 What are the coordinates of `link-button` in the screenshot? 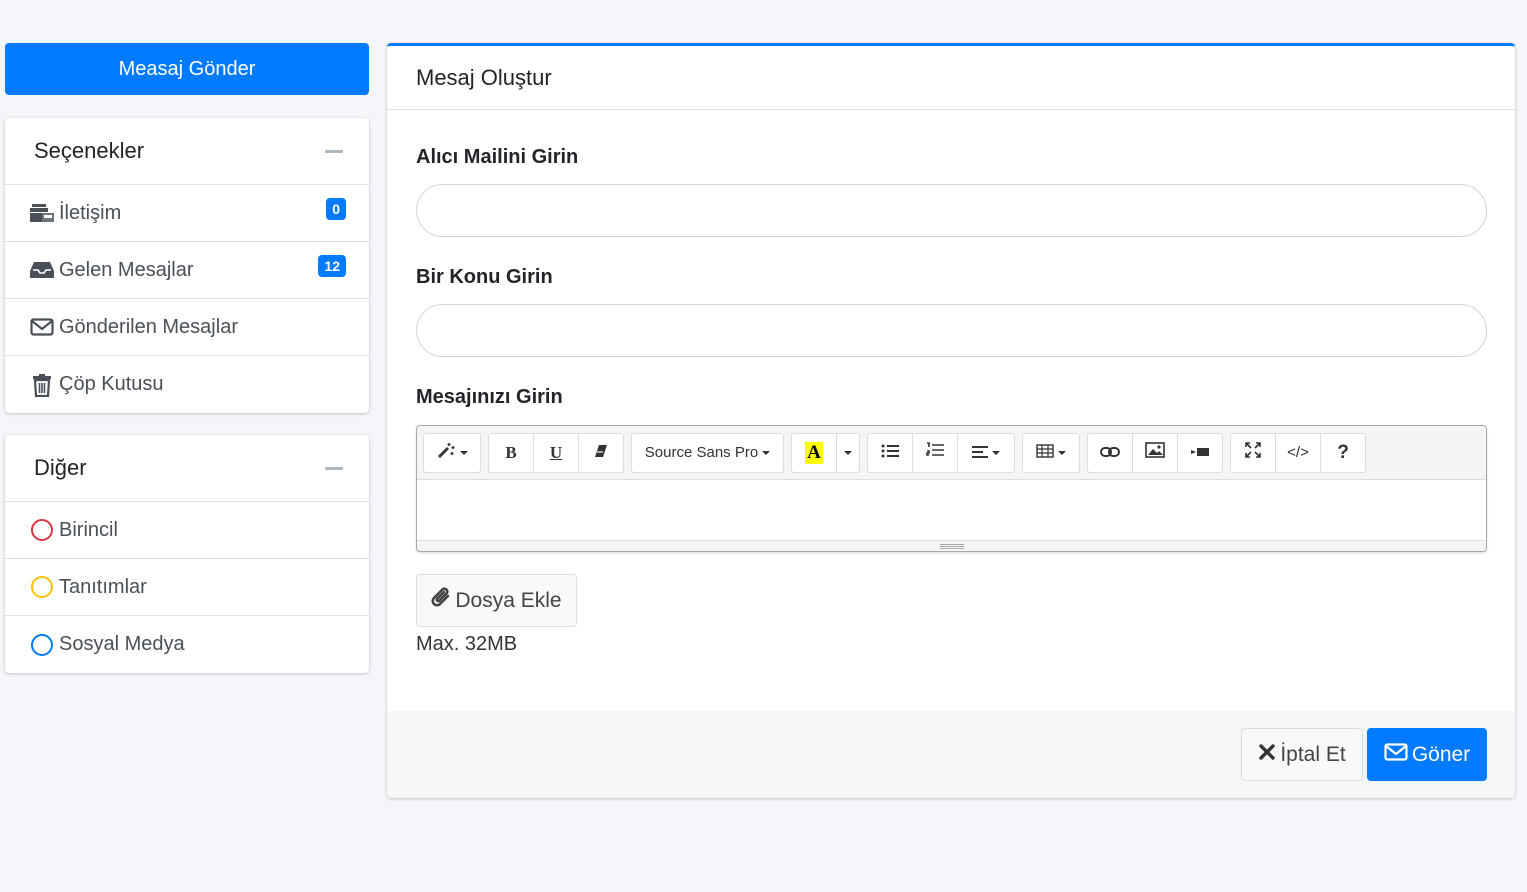 It's located at (1110, 452).